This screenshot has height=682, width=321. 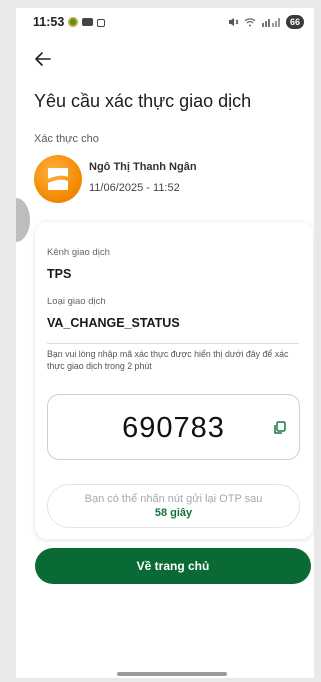 What do you see at coordinates (233, 22) in the screenshot?
I see `mute-icon` at bounding box center [233, 22].